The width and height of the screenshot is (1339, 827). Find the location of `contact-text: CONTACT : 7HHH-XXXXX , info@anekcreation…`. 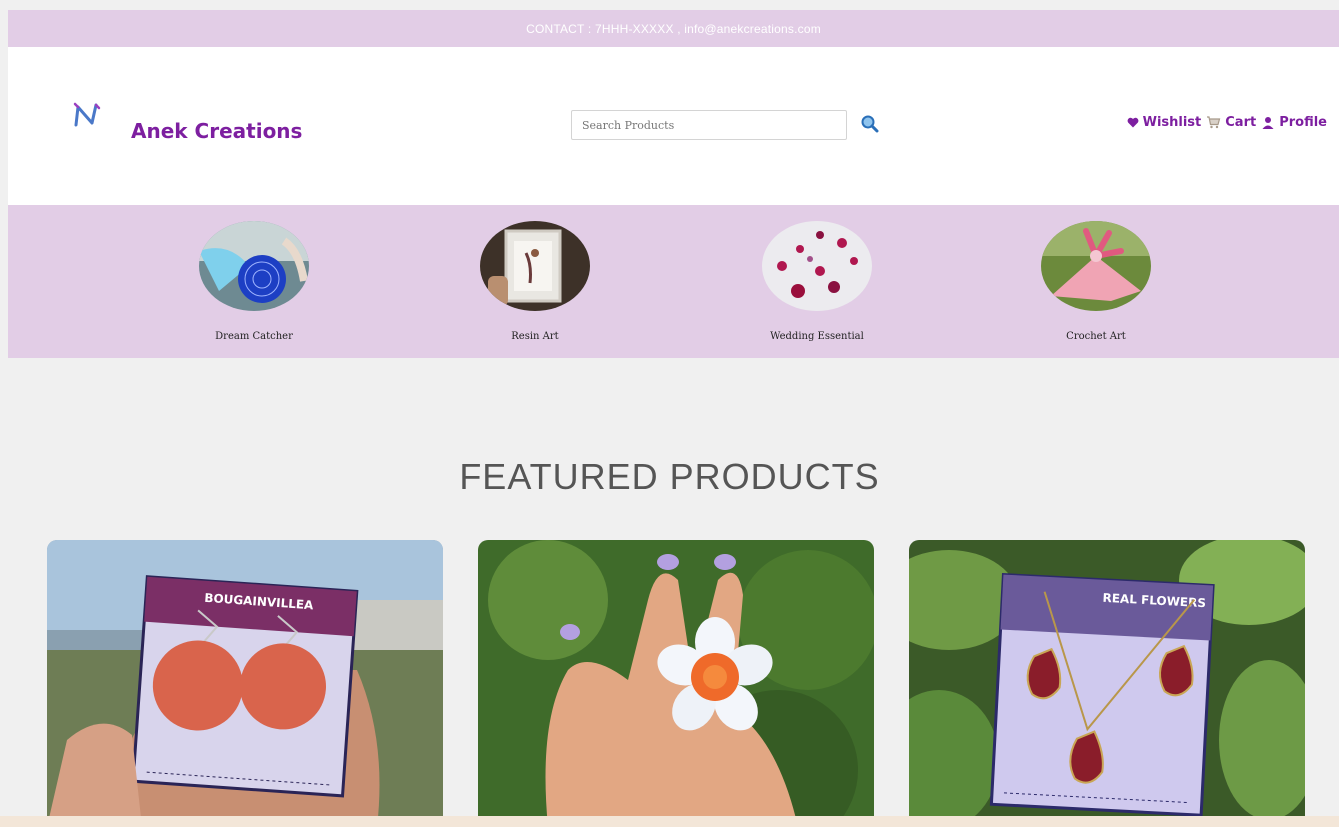

contact-text: CONTACT : 7HHH-XXXXX , info@anekcreation… is located at coordinates (673, 28).